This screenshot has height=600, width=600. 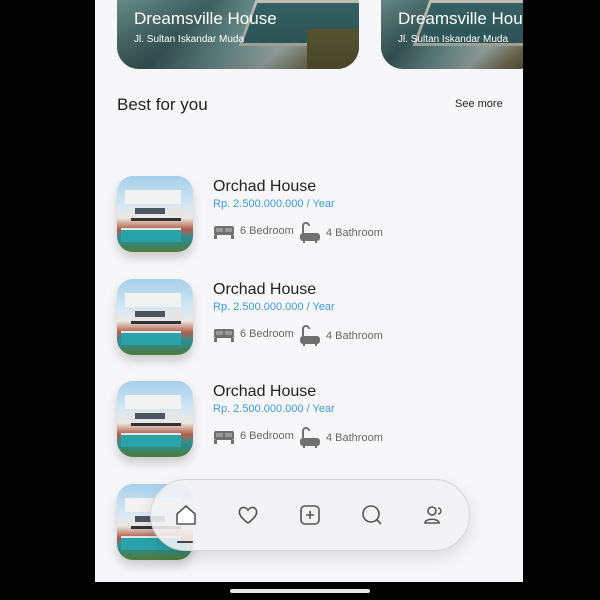 I want to click on home-icon, so click(x=186, y=515).